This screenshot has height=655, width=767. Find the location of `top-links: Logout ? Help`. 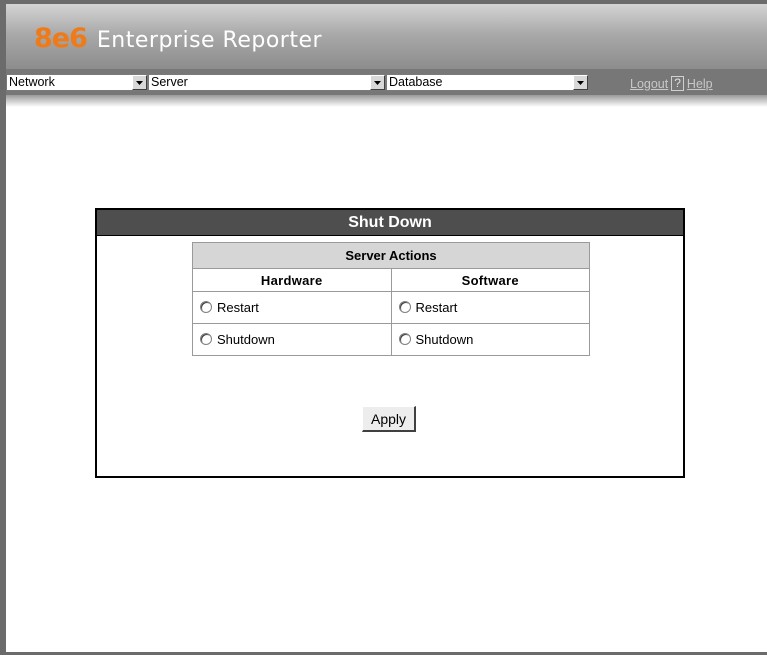

top-links: Logout ? Help is located at coordinates (671, 83).